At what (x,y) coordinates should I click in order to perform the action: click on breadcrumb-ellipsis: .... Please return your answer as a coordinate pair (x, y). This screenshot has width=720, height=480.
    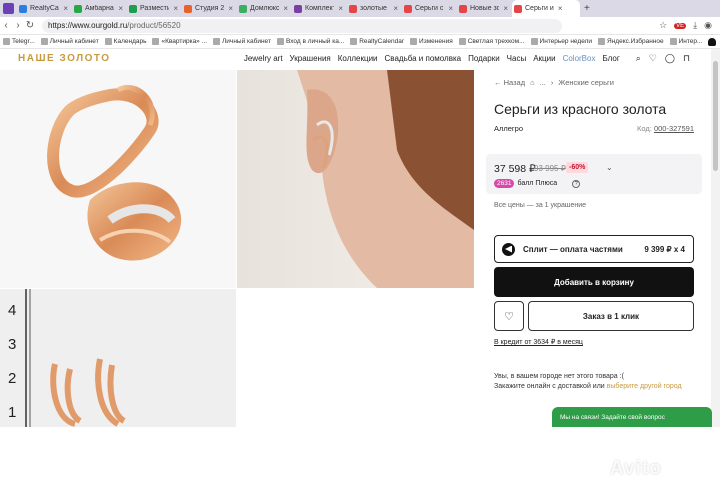
    Looking at the image, I should click on (543, 82).